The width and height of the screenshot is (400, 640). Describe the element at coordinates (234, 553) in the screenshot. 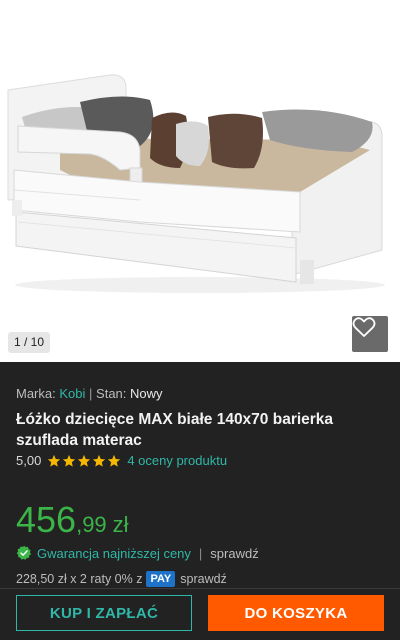

I see `guarantee-check-link: sprawdź` at that location.